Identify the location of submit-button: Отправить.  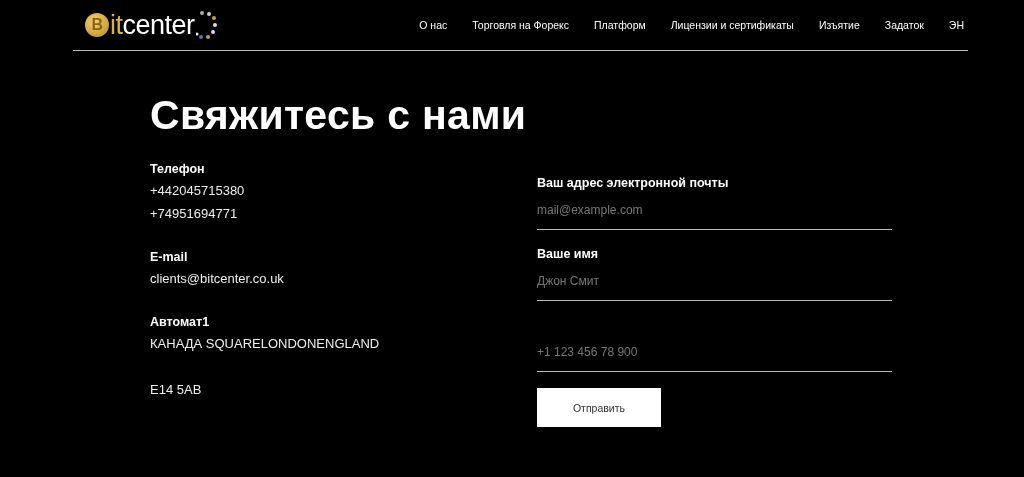
(599, 407).